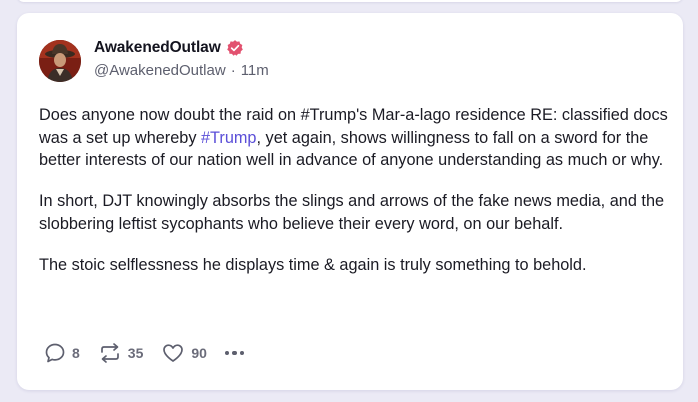 This screenshot has width=698, height=402. Describe the element at coordinates (173, 353) in the screenshot. I see `heart-icon` at that location.